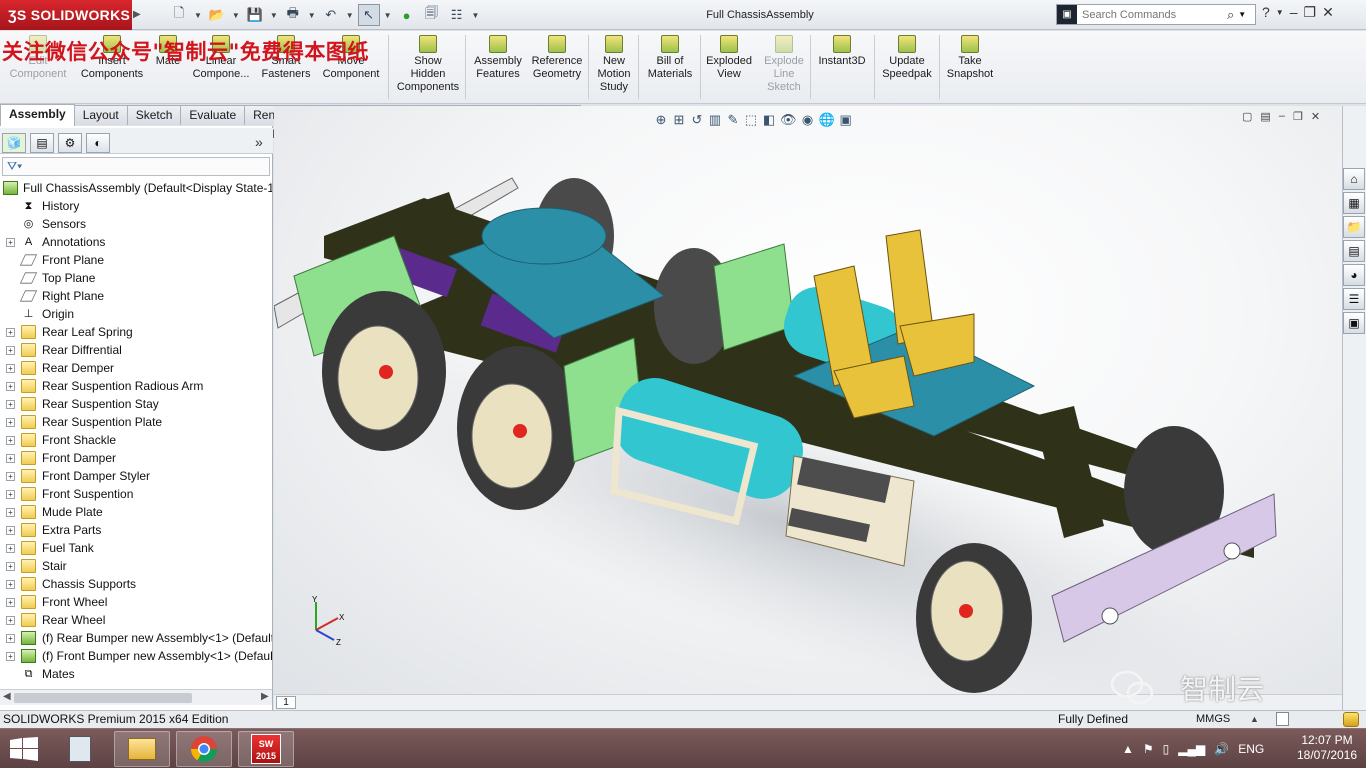 The width and height of the screenshot is (1366, 768). What do you see at coordinates (407, 15) in the screenshot?
I see `rebuild-traffic-light-icon: ●` at bounding box center [407, 15].